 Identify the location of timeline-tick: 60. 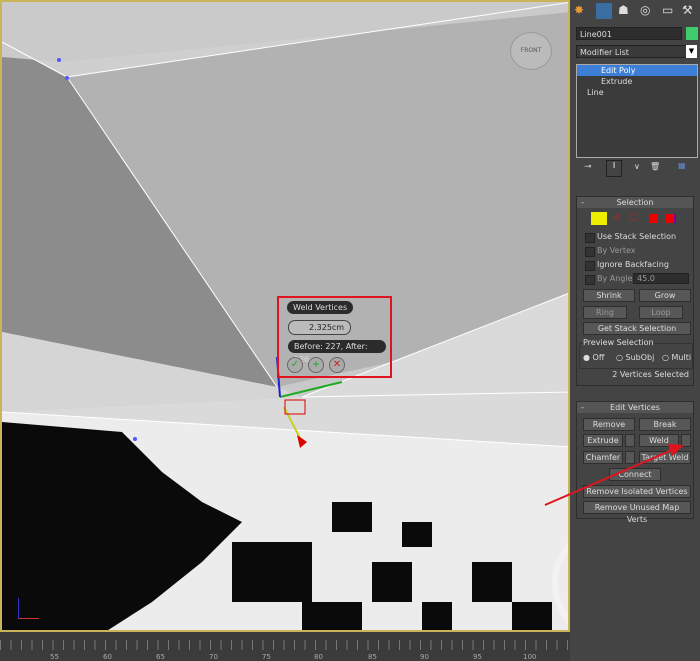
(107, 657).